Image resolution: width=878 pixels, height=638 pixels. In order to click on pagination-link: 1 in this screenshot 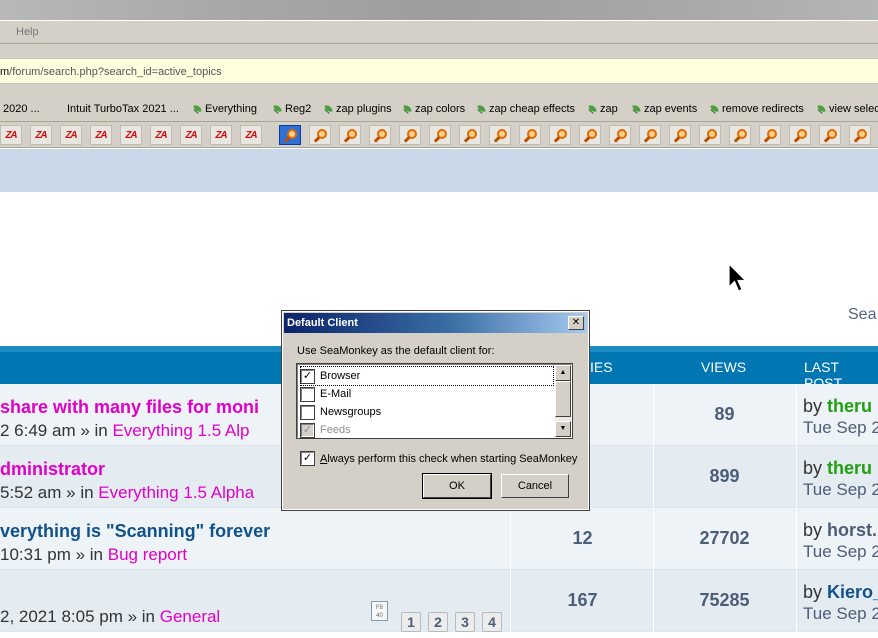, I will do `click(411, 622)`.